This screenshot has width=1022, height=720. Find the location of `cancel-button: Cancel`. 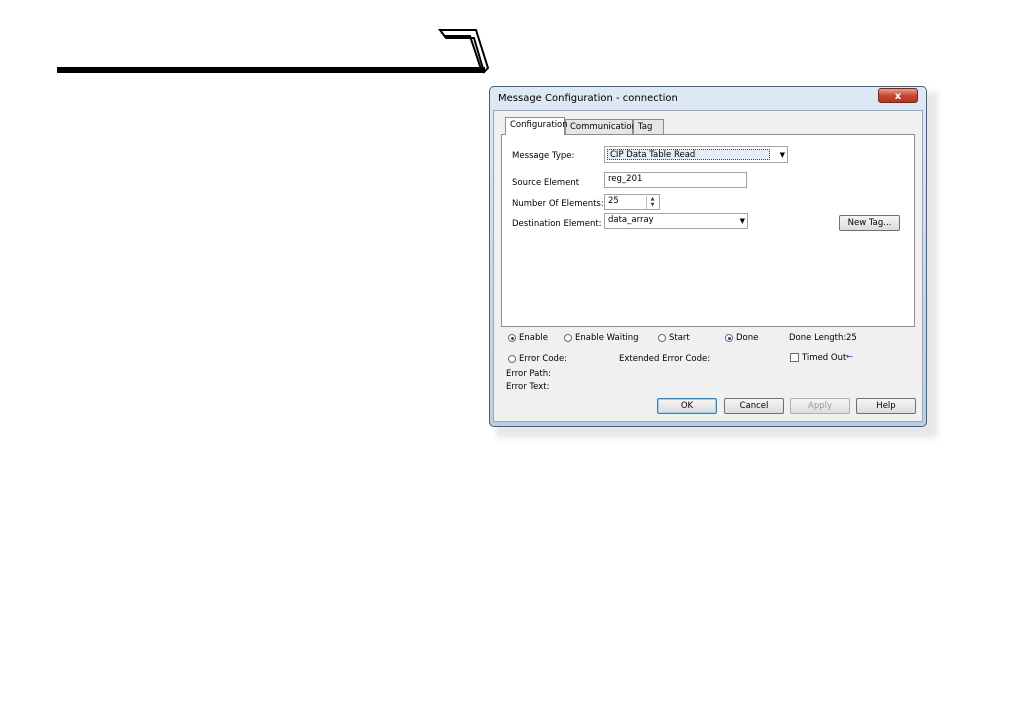

cancel-button: Cancel is located at coordinates (754, 406).